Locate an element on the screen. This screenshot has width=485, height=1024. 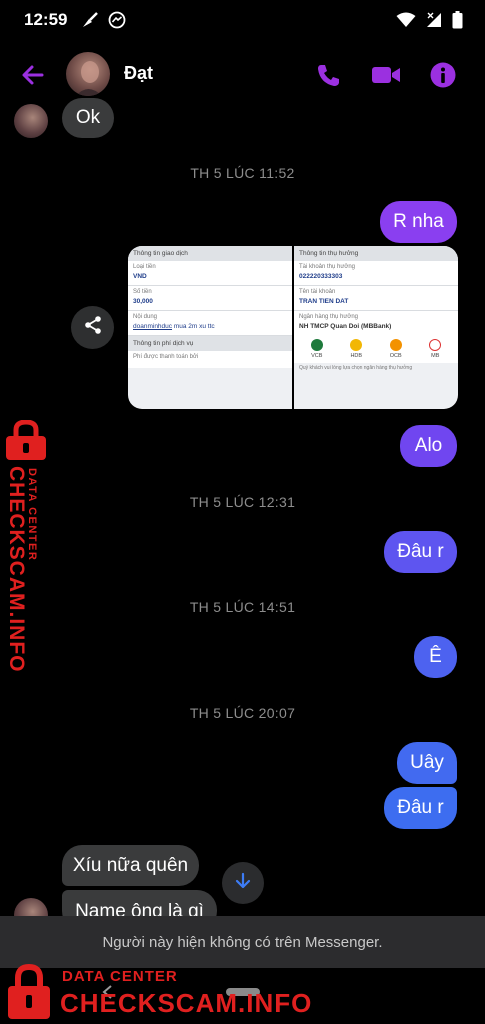
contact-avatar-small is located at coordinates (31, 121).